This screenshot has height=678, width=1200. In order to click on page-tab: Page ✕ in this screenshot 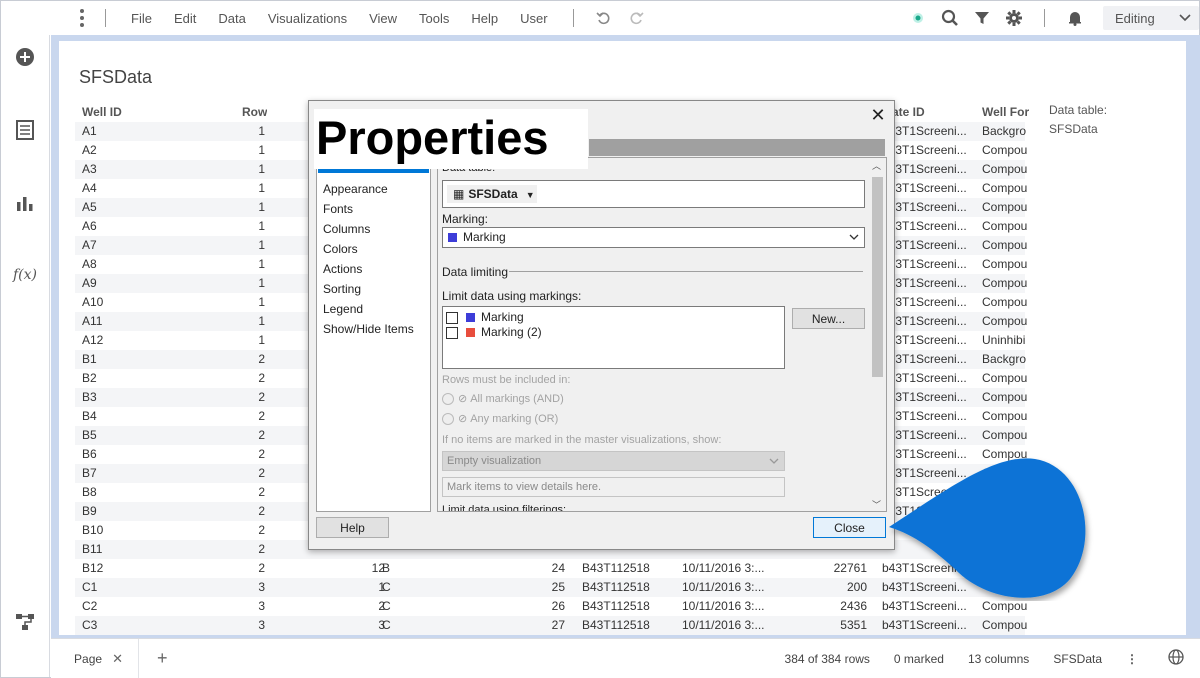, I will do `click(99, 658)`.